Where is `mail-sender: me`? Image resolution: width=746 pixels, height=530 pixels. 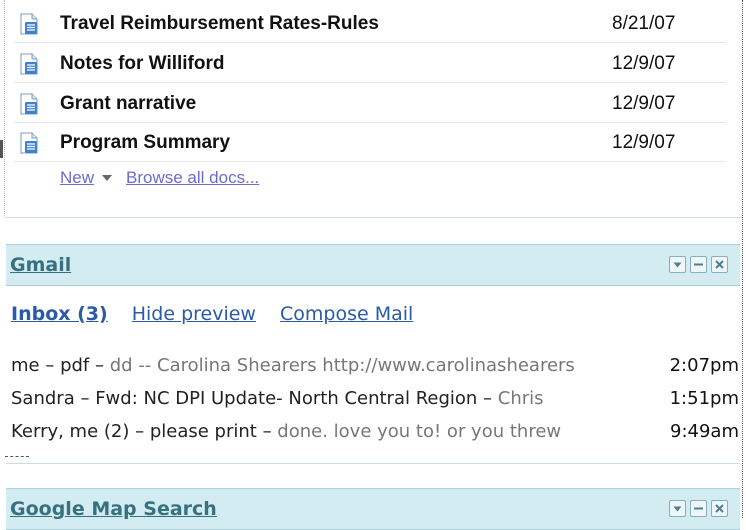
mail-sender: me is located at coordinates (25, 365).